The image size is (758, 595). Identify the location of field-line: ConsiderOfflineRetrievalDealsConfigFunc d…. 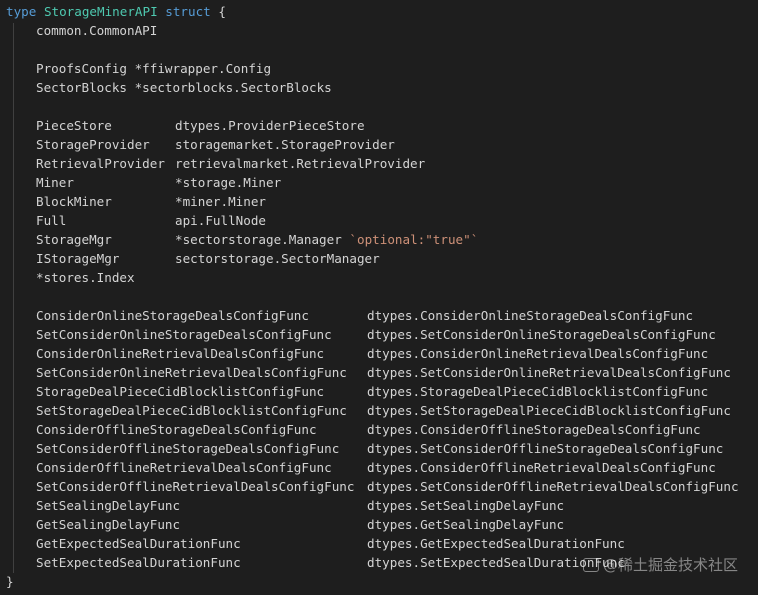
(380, 467).